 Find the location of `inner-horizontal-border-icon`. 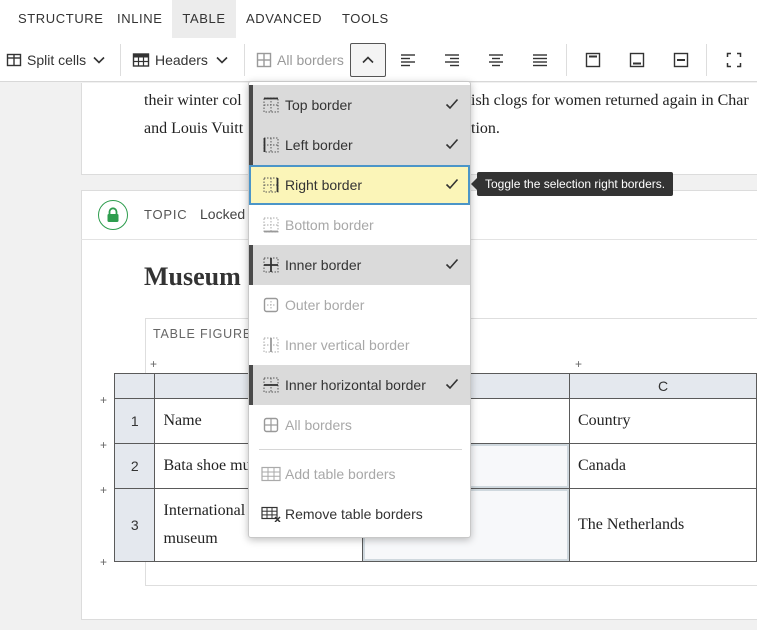

inner-horizontal-border-icon is located at coordinates (271, 385).